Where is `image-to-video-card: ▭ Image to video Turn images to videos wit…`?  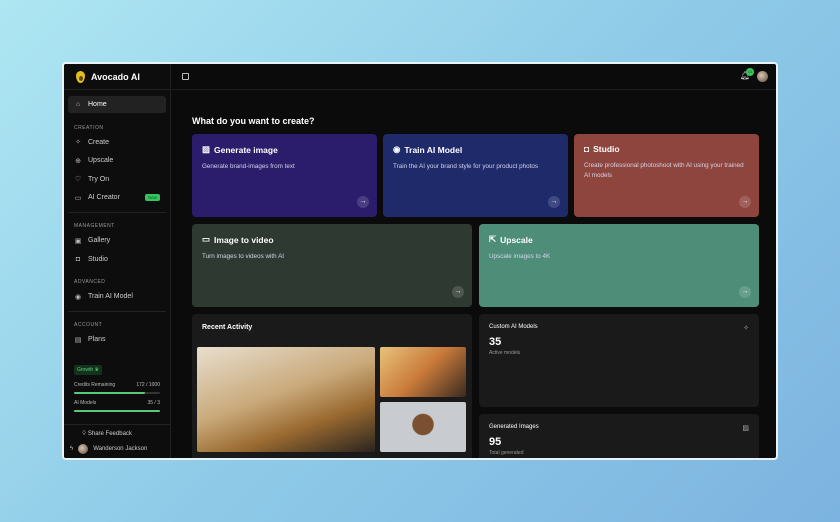 image-to-video-card: ▭ Image to video Turn images to videos wit… is located at coordinates (332, 265).